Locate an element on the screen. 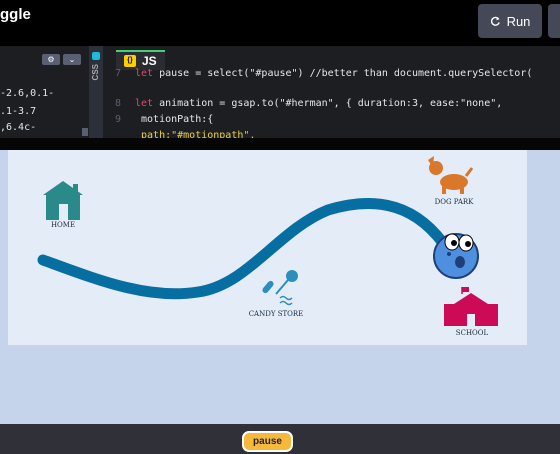 The width and height of the screenshot is (560, 454). tab-css-label: CSS is located at coordinates (95, 72).